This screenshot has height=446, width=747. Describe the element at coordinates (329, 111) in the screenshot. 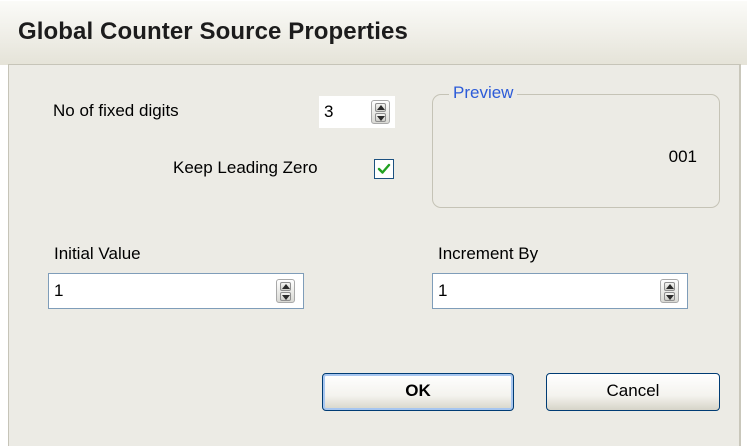

I see `fixed-digits-value: 3` at that location.